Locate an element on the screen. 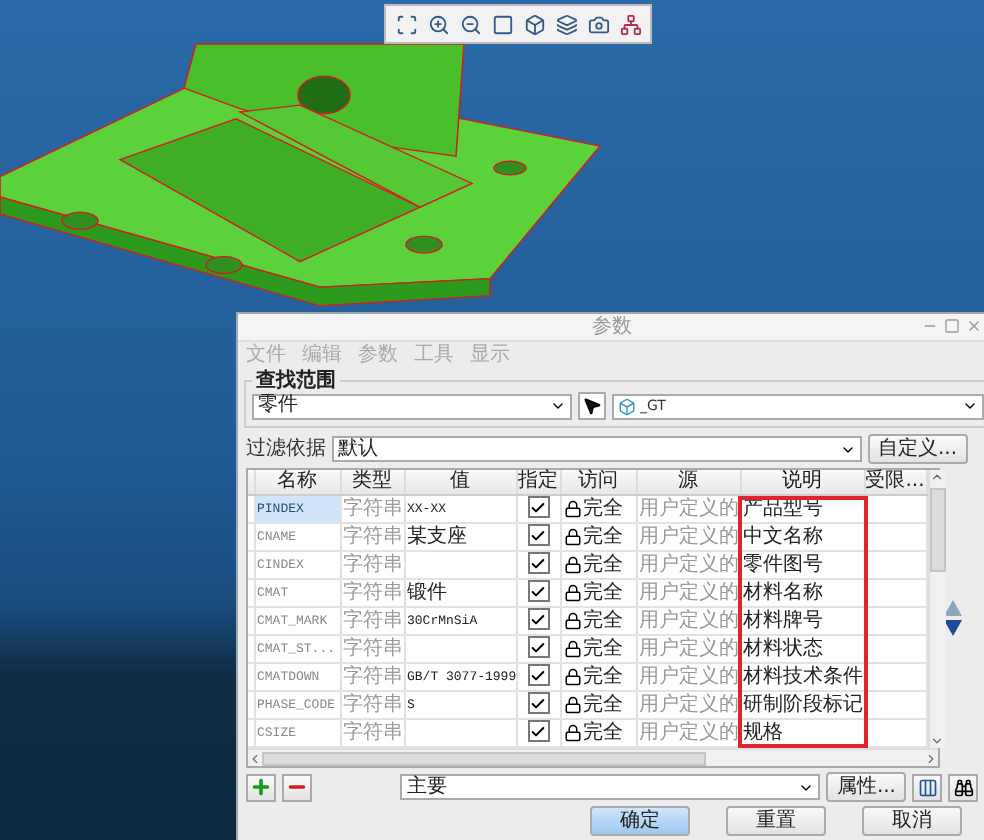  filter-dropdown: 默认 is located at coordinates (597, 449).